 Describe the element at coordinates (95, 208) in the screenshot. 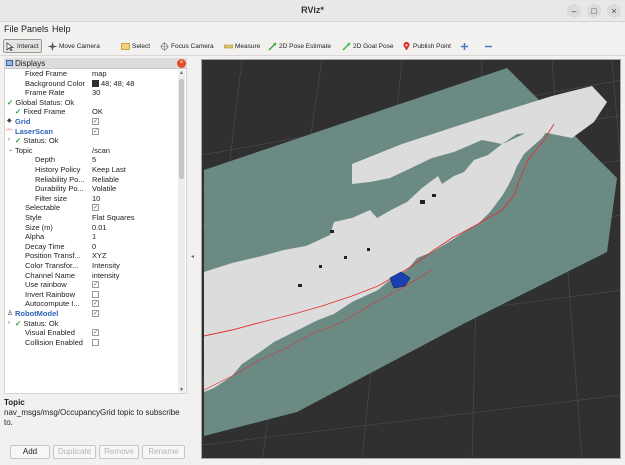

I see `selectable-checkbox: ✓` at that location.